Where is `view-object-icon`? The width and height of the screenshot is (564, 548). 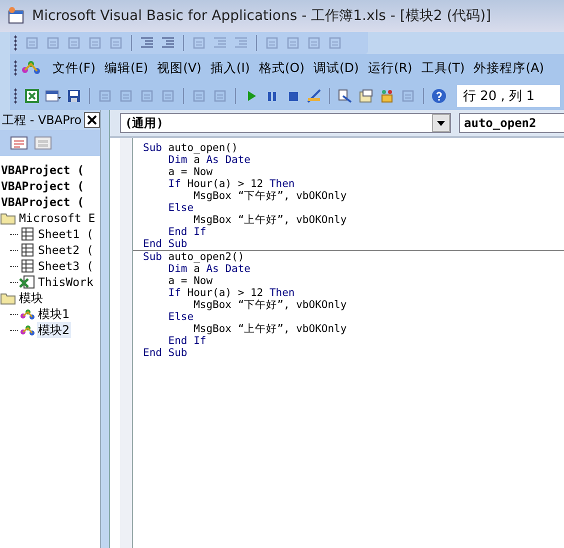 view-object-icon is located at coordinates (43, 143).